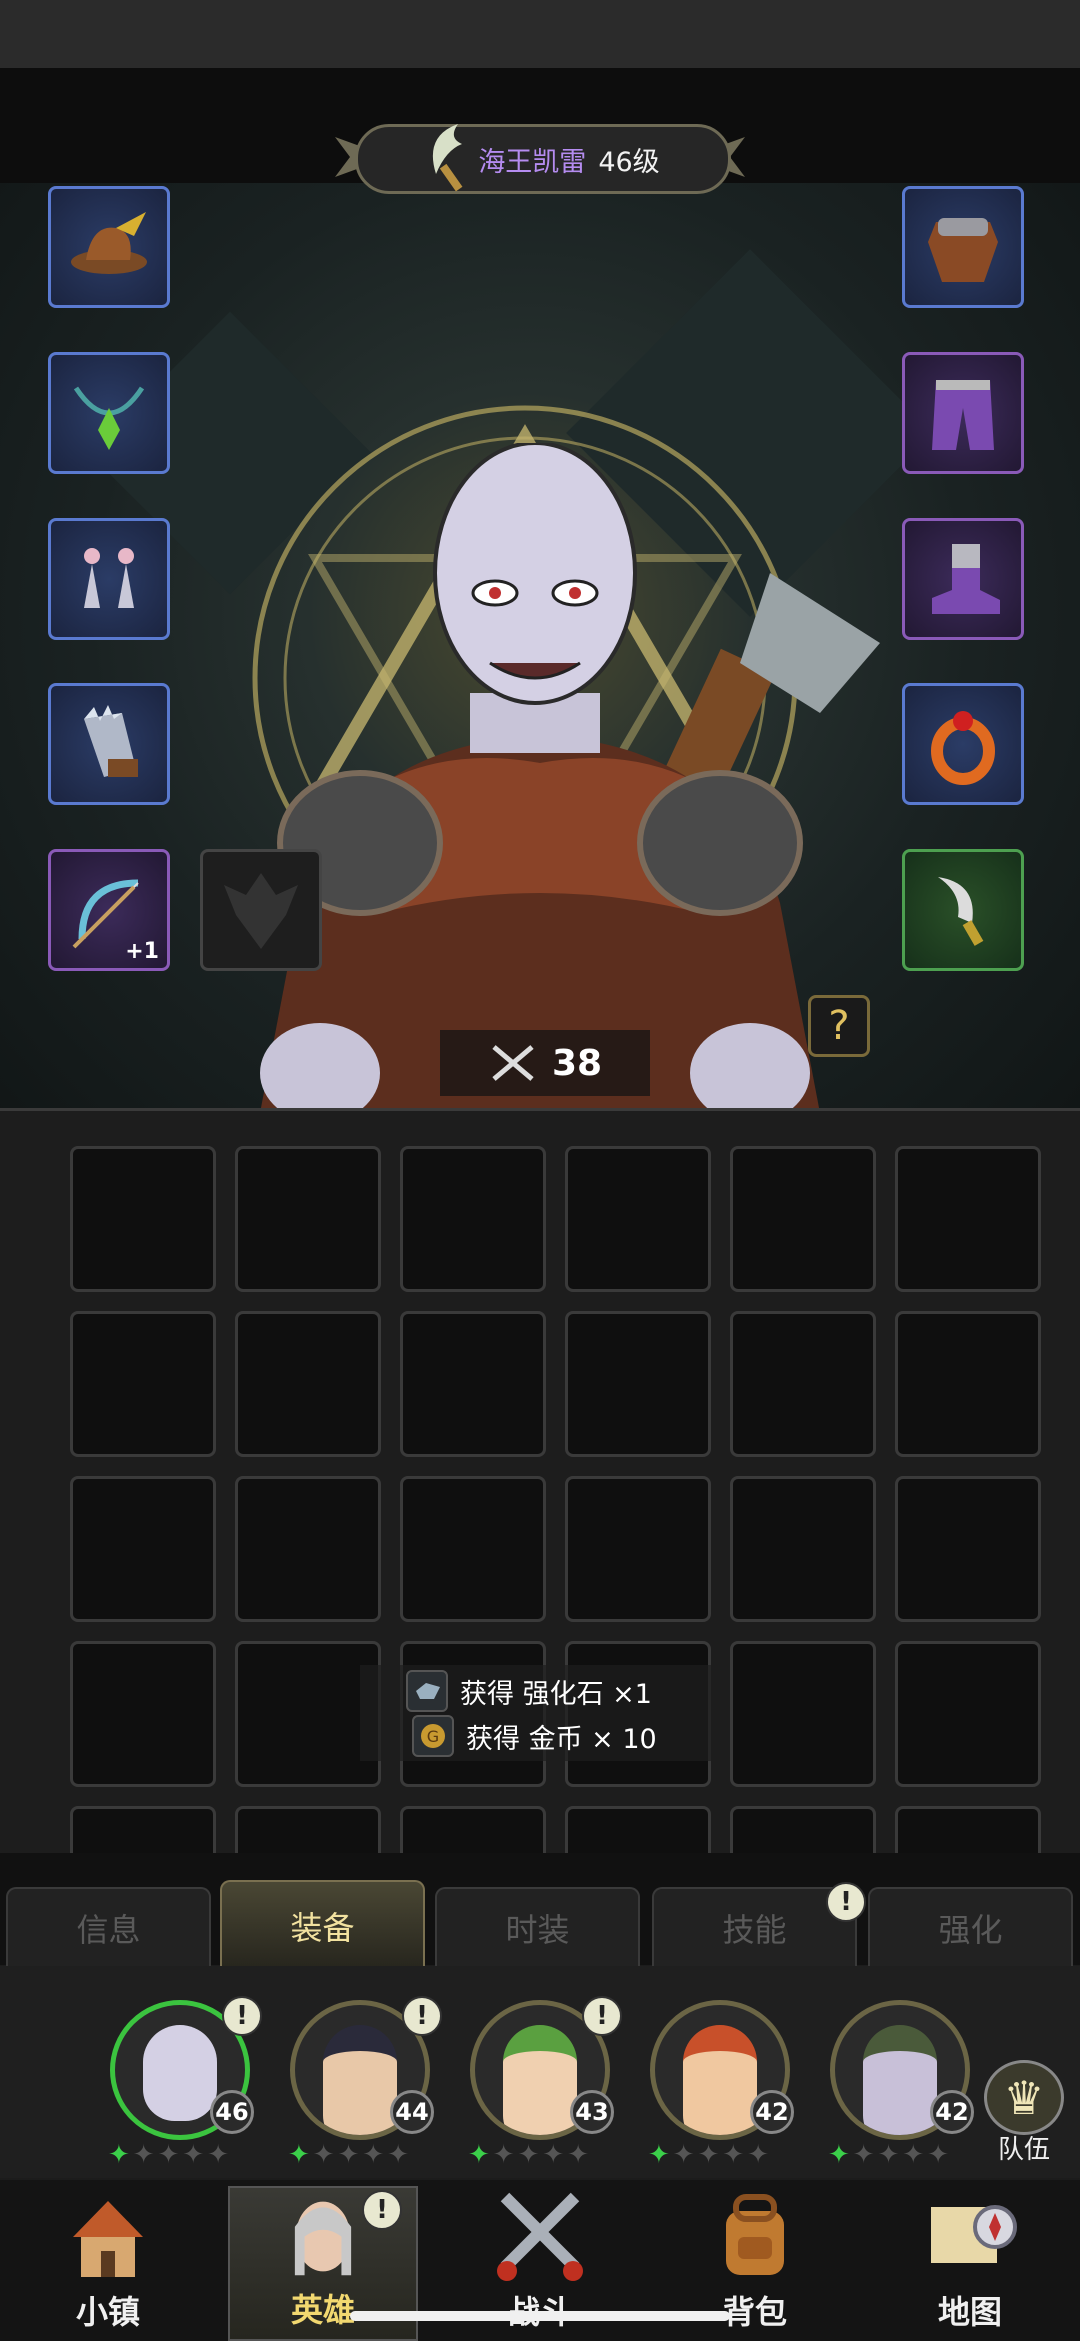 Image resolution: width=1080 pixels, height=2341 pixels. Describe the element at coordinates (545, 1713) in the screenshot. I see `reward-toast: 获得 强化石 ×1 G 获得 金币 × 10` at that location.